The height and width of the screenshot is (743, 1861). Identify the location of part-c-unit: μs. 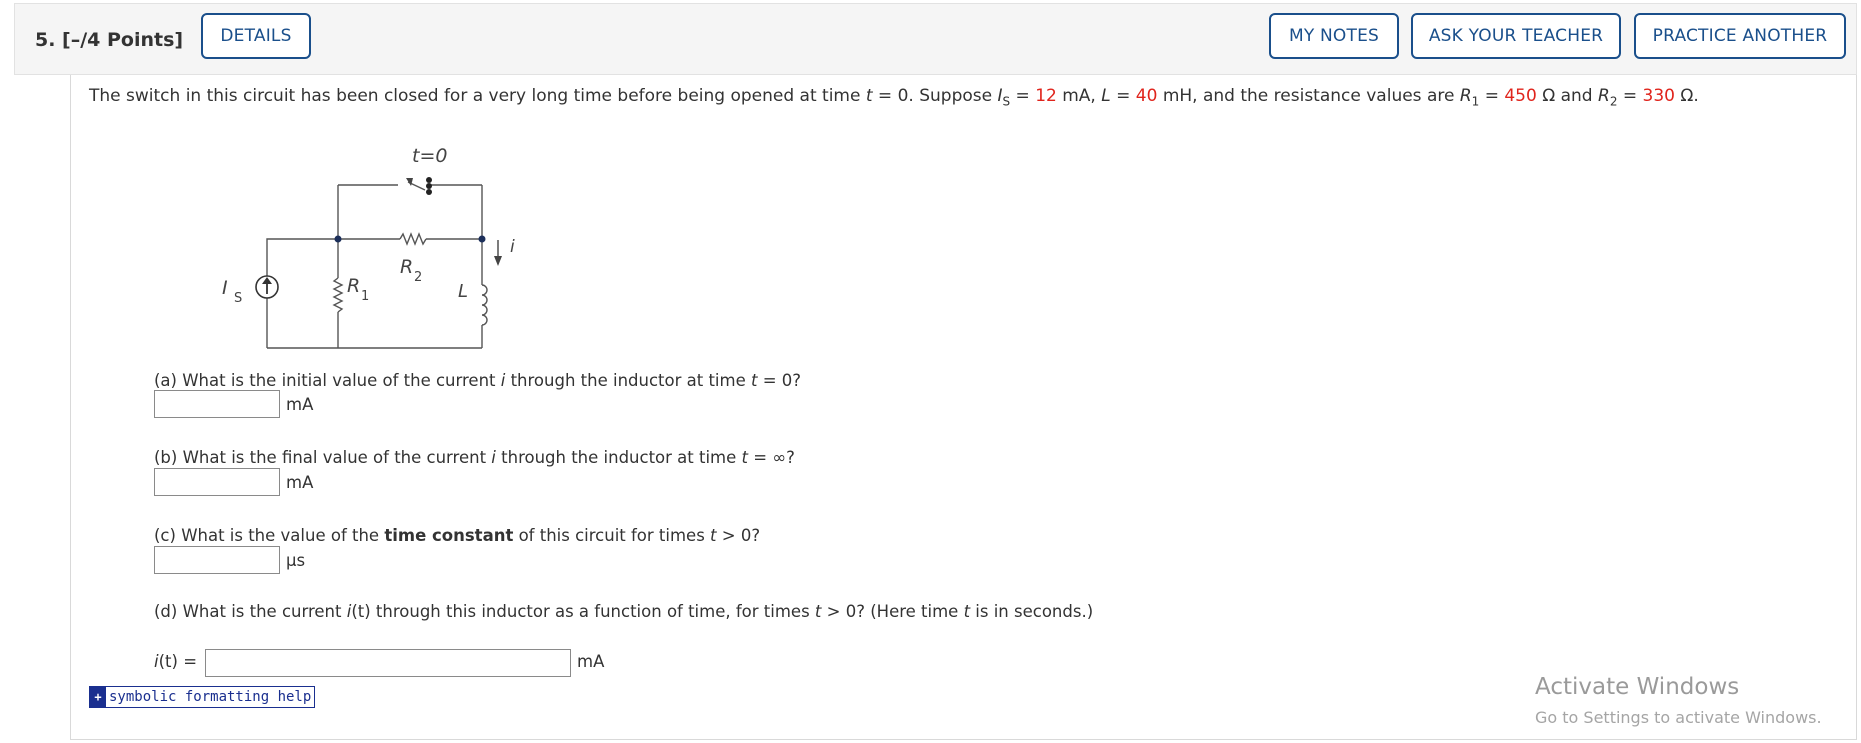
(296, 560).